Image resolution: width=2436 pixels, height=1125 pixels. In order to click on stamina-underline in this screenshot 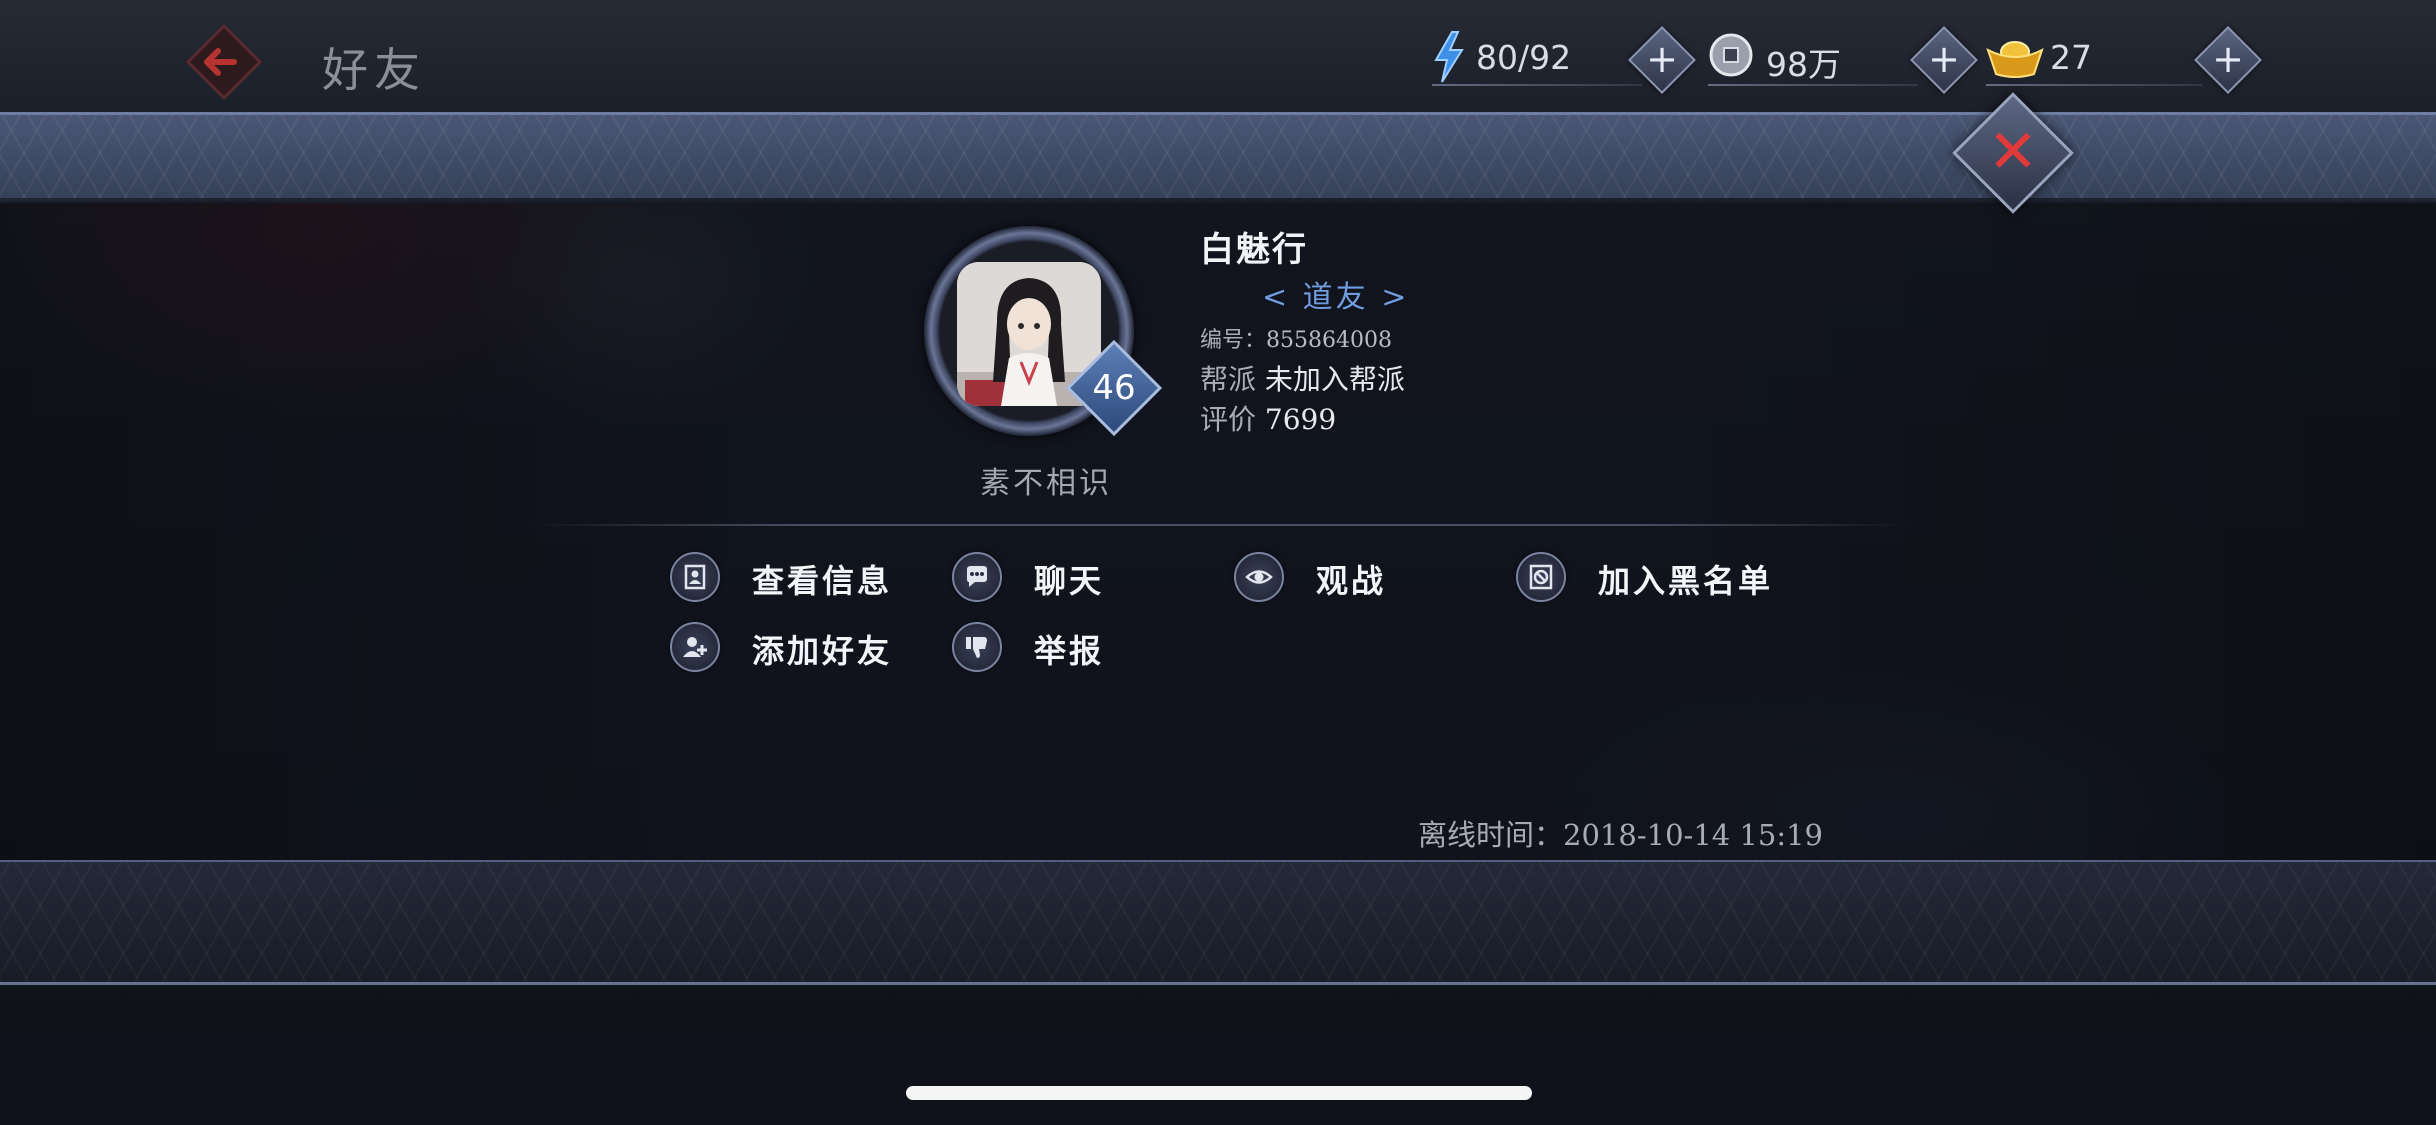, I will do `click(1537, 85)`.